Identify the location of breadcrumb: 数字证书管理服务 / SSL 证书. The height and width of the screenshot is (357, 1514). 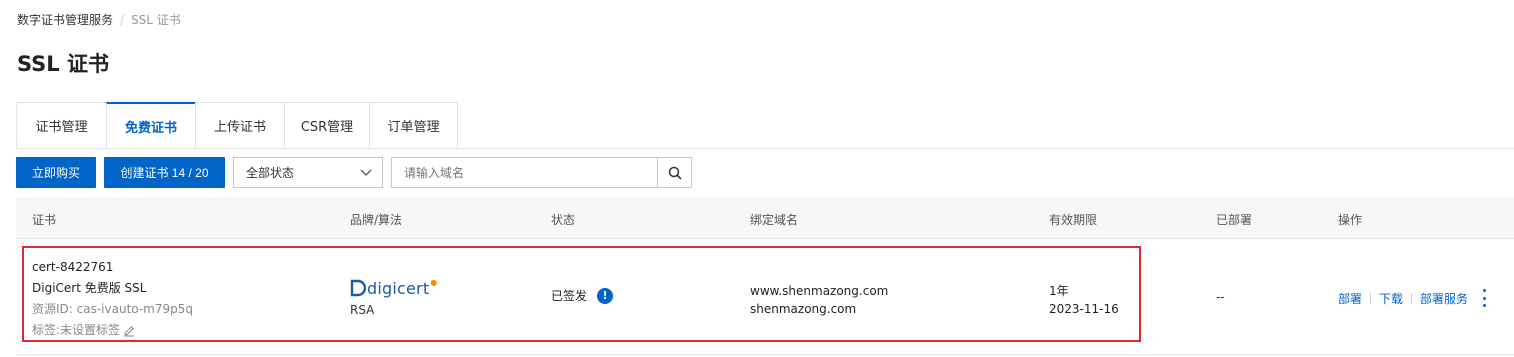
(99, 19).